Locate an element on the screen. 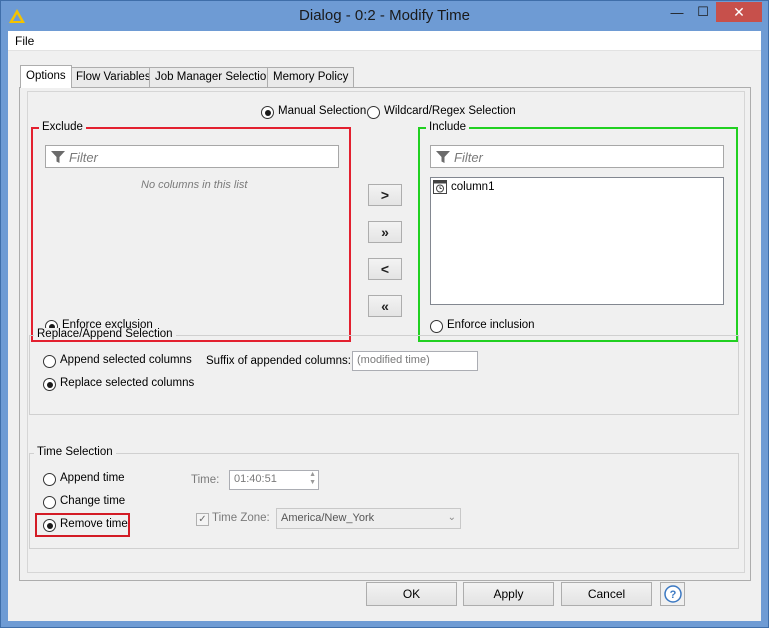  include-filter-placeholder: Filter is located at coordinates (468, 157).